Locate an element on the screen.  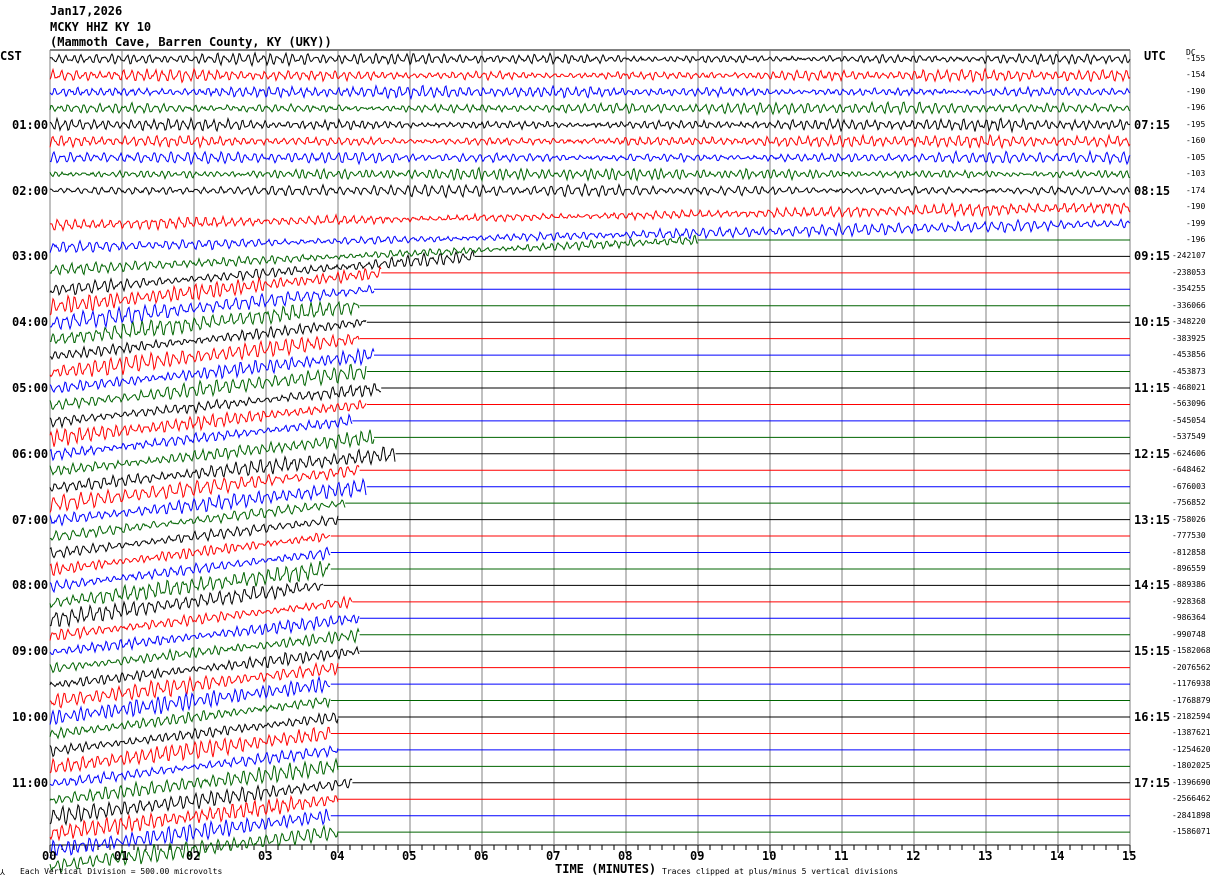
x-tick-label: 12 is located at coordinates (913, 856).